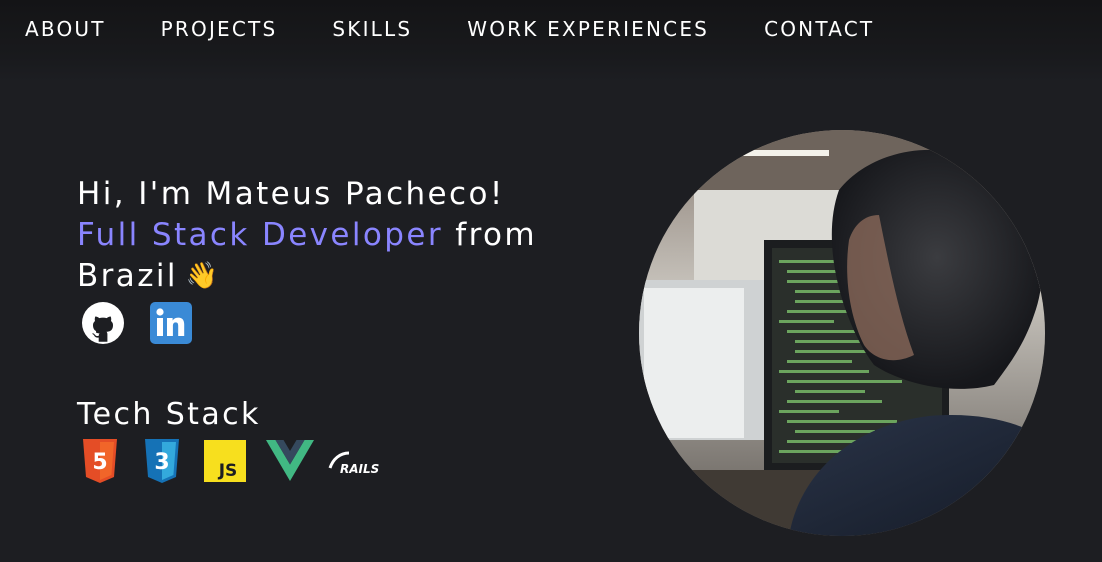  I want to click on waving-hand-icon: 👋, so click(203, 276).